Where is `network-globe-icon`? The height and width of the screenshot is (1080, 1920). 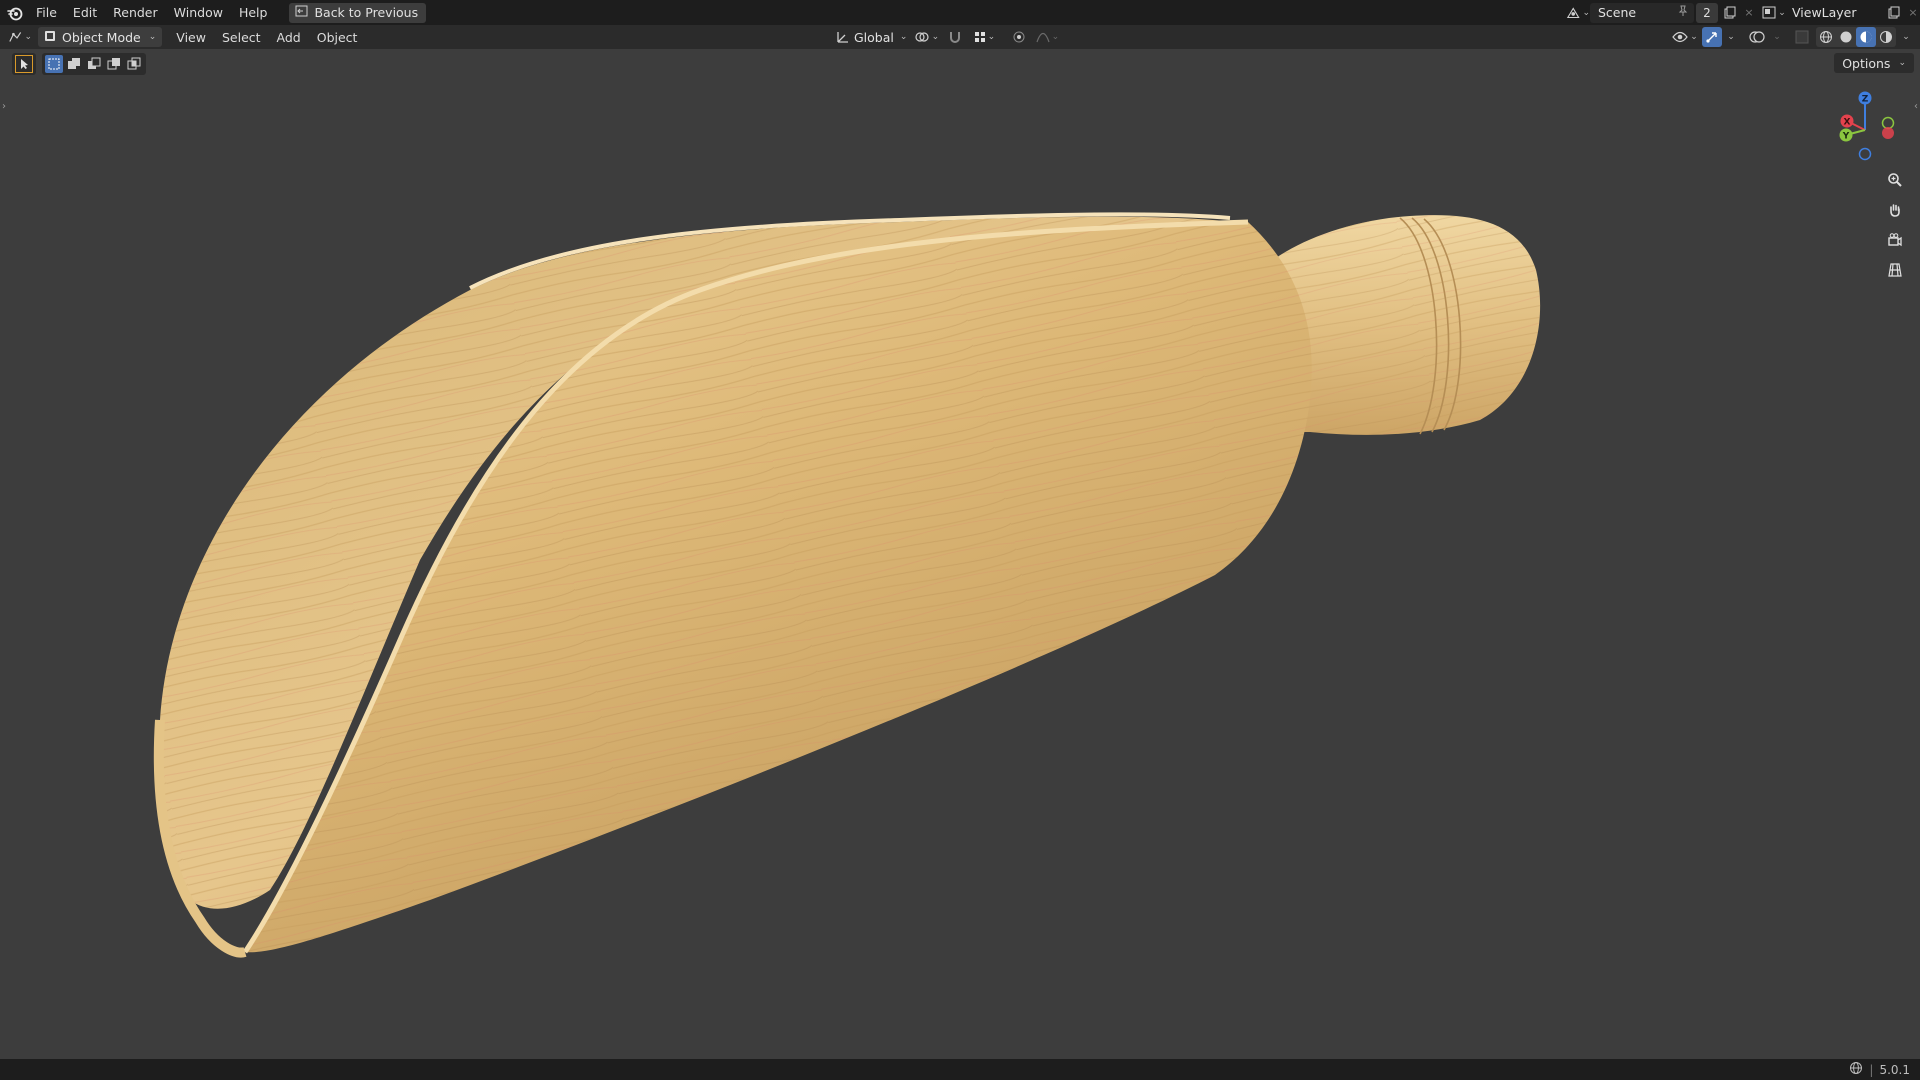
network-globe-icon is located at coordinates (1856, 1069).